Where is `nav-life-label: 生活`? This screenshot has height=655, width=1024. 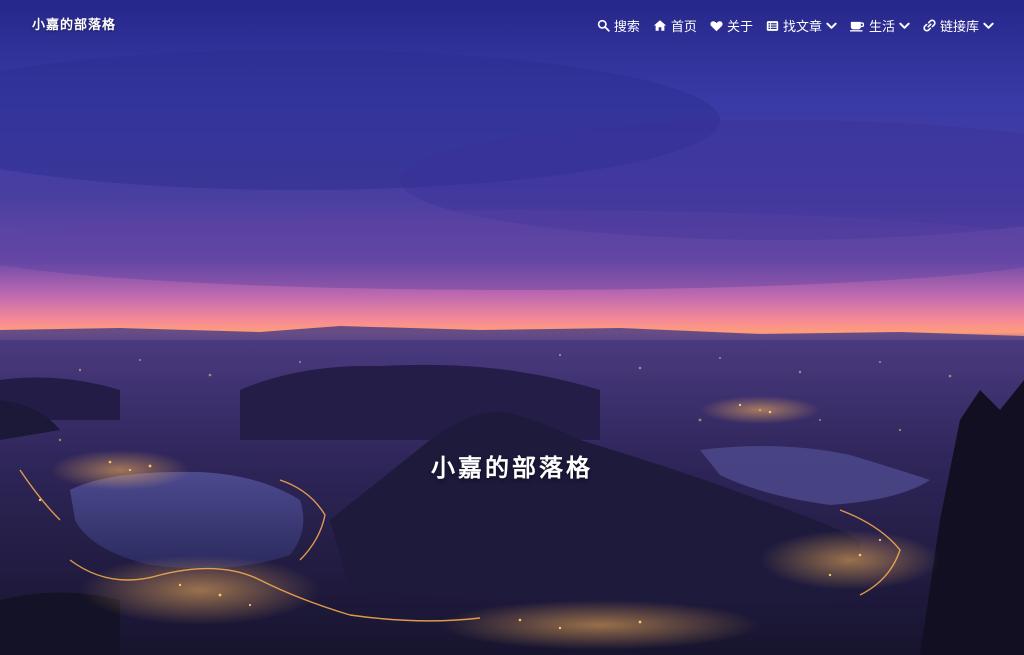 nav-life-label: 生活 is located at coordinates (881, 27).